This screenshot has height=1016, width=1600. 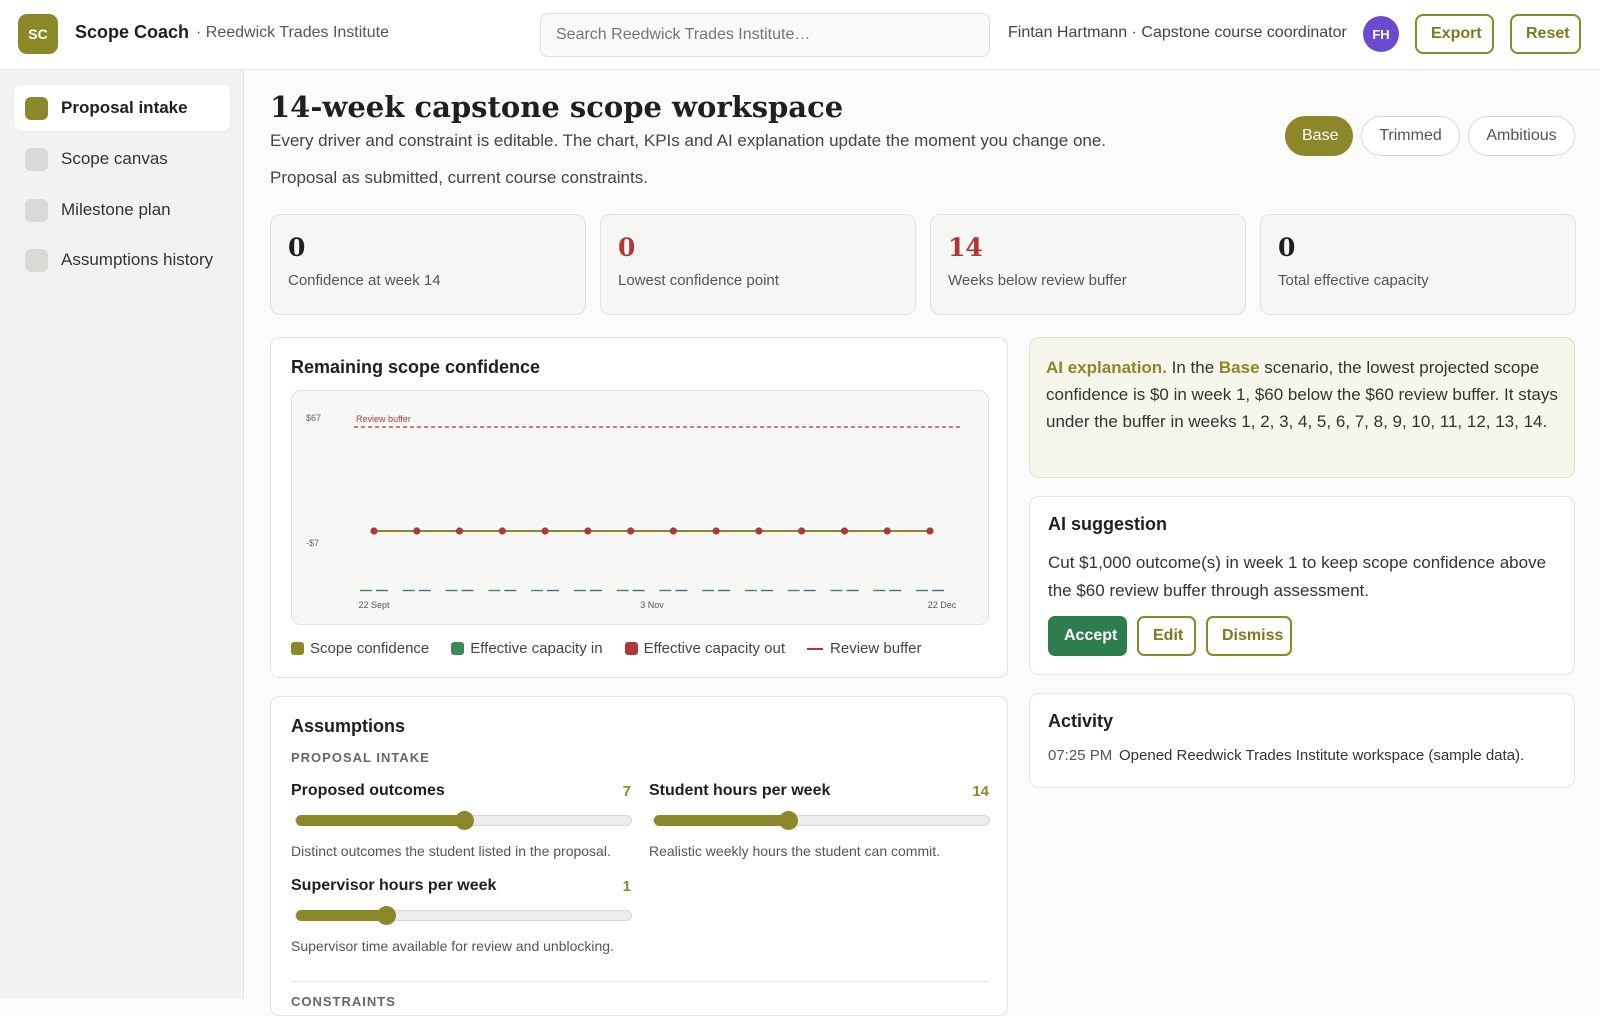 What do you see at coordinates (640, 981) in the screenshot?
I see `section-divider` at bounding box center [640, 981].